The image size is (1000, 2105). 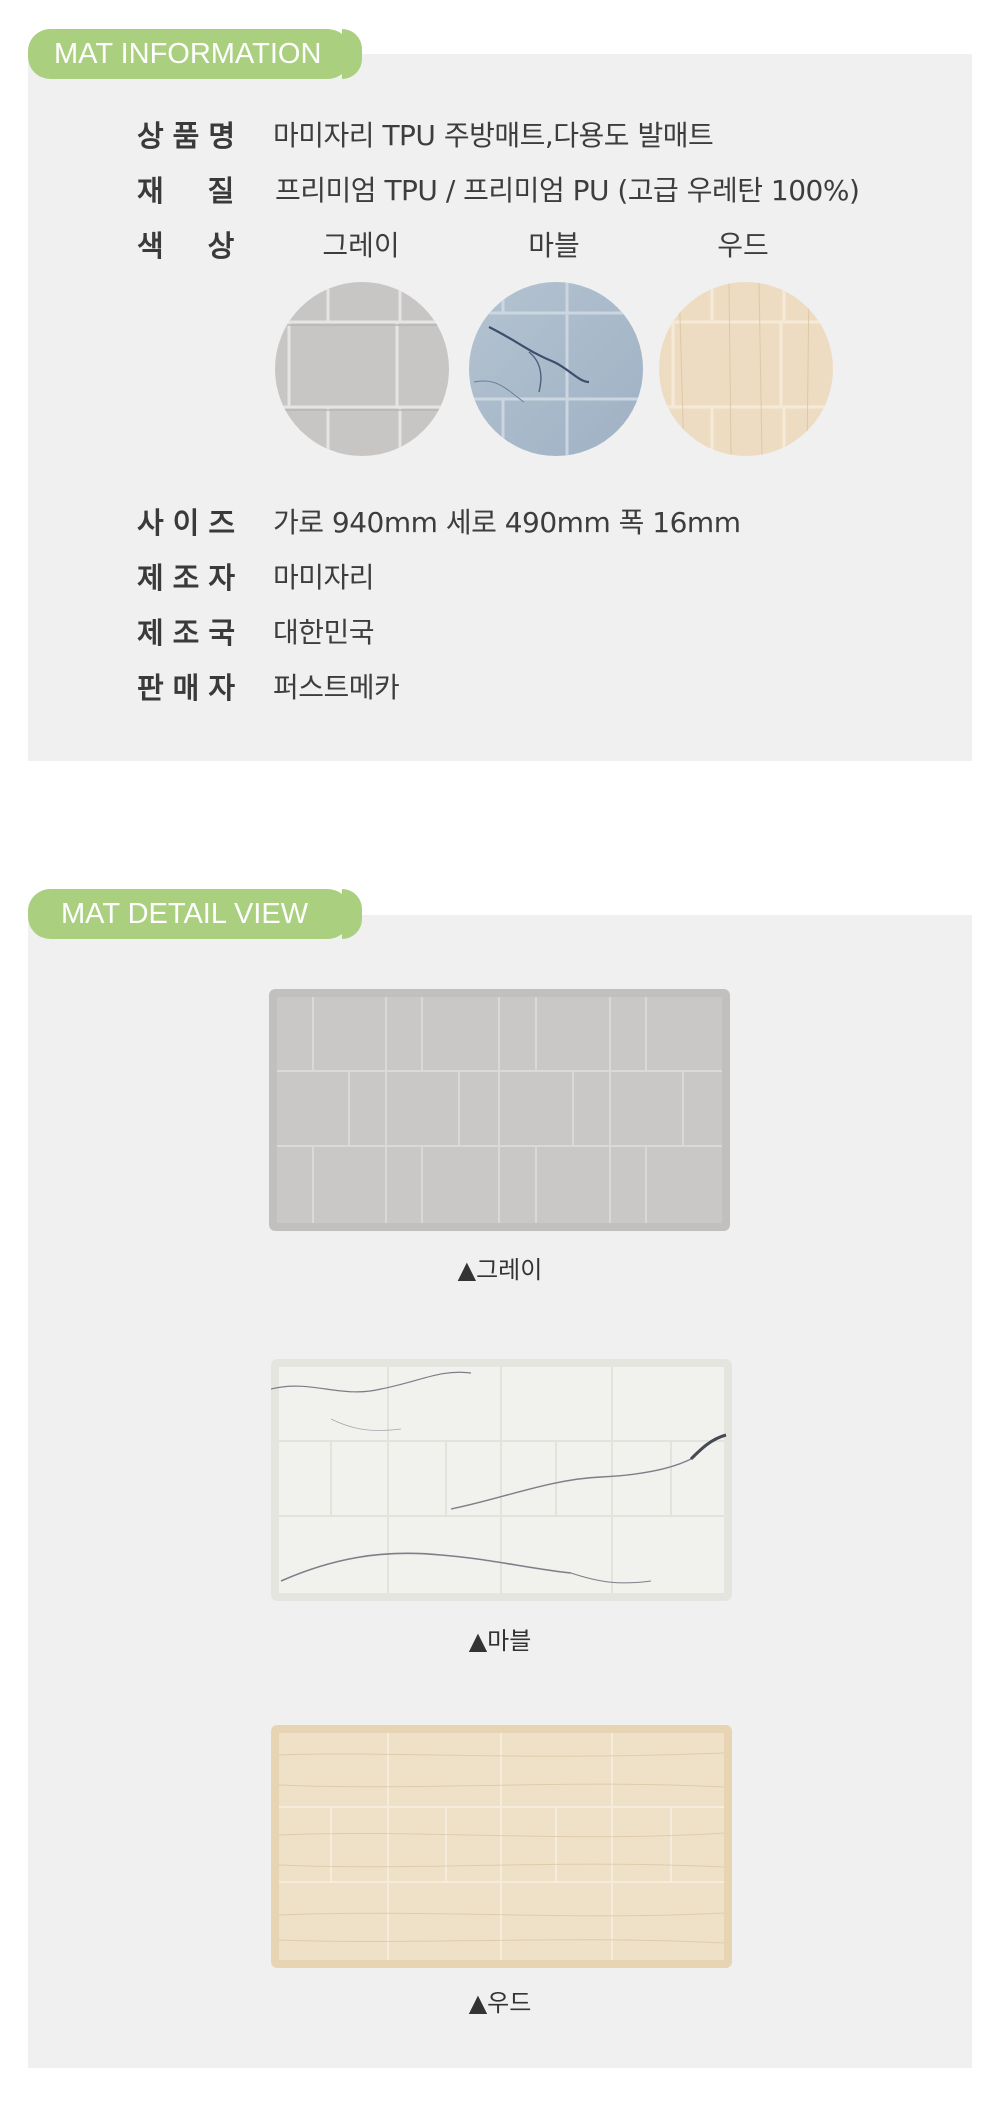 I want to click on mat-information-tag: MAT INFORMATION, so click(x=195, y=54).